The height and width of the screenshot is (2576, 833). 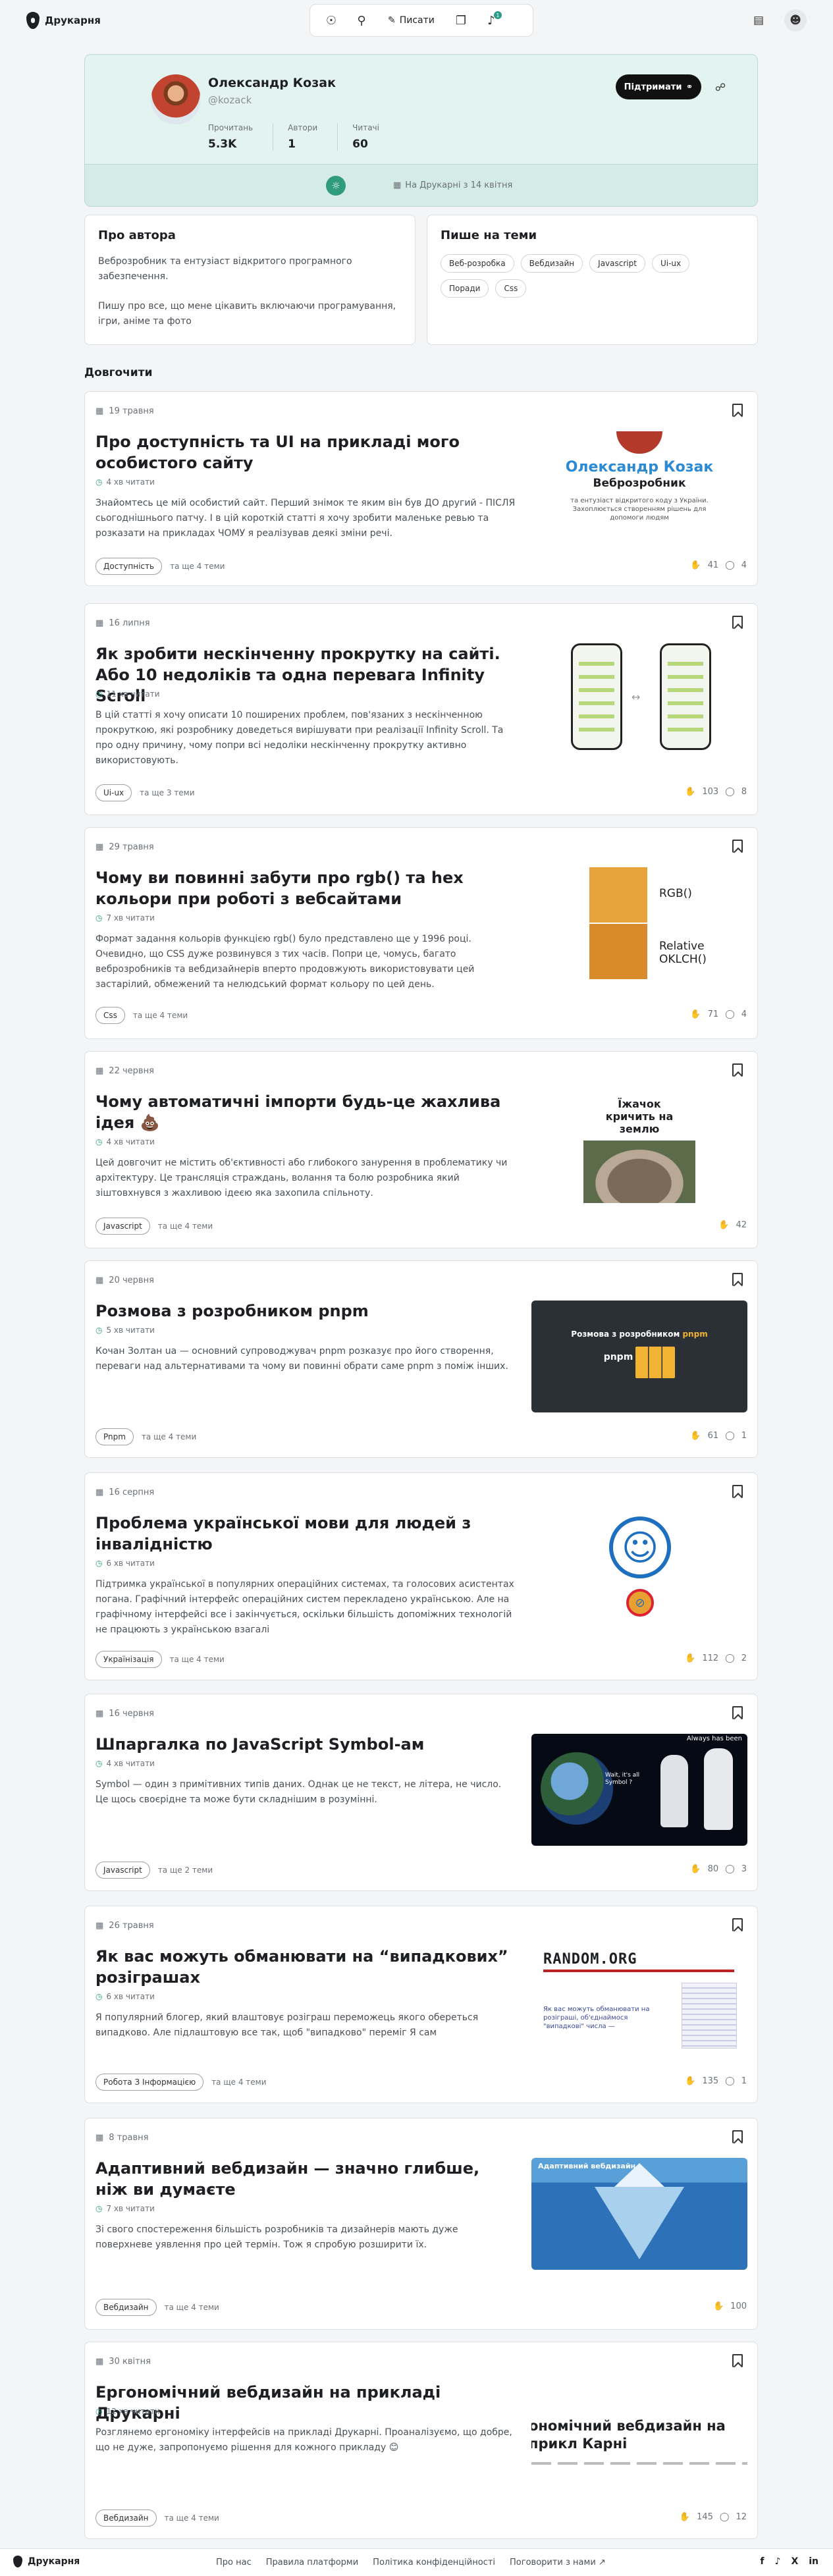 What do you see at coordinates (176, 99) in the screenshot?
I see `avatar` at bounding box center [176, 99].